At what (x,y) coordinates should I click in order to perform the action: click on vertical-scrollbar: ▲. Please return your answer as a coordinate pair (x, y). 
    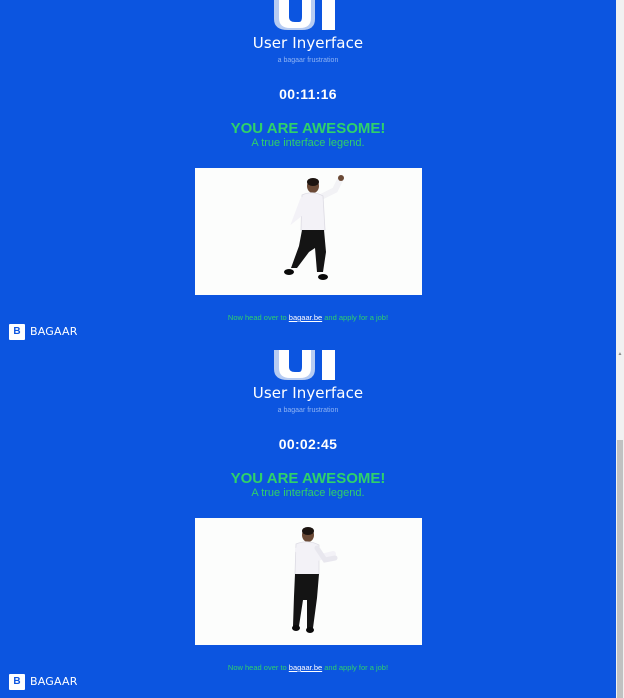
    Looking at the image, I should click on (620, 349).